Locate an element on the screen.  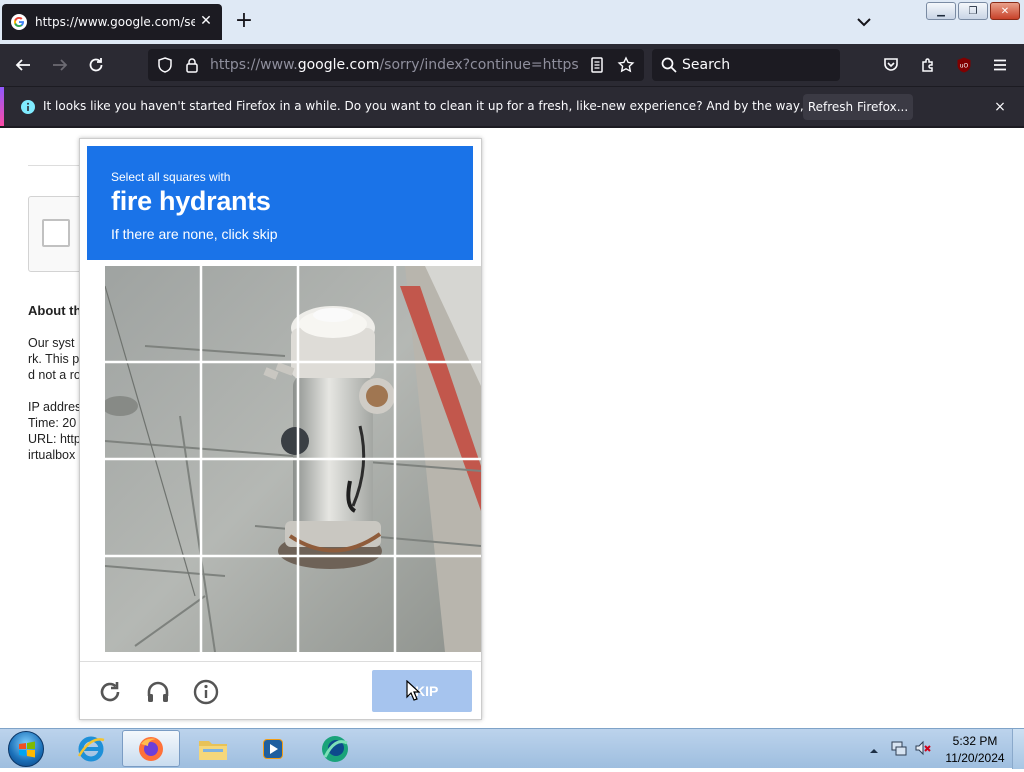
search-placeholder: Search is located at coordinates (706, 65).